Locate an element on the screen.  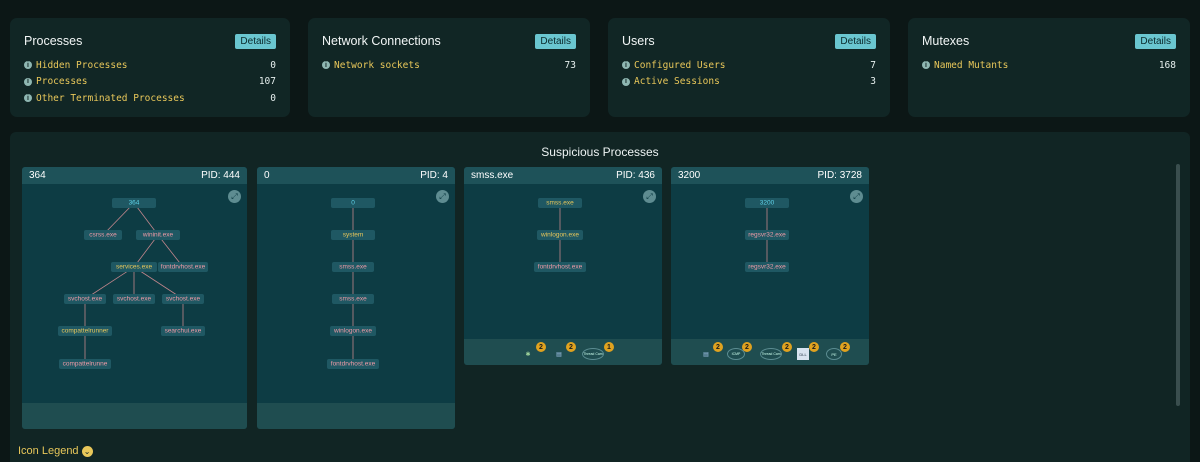
svg-text: wininit.exe is located at coordinates (158, 235).